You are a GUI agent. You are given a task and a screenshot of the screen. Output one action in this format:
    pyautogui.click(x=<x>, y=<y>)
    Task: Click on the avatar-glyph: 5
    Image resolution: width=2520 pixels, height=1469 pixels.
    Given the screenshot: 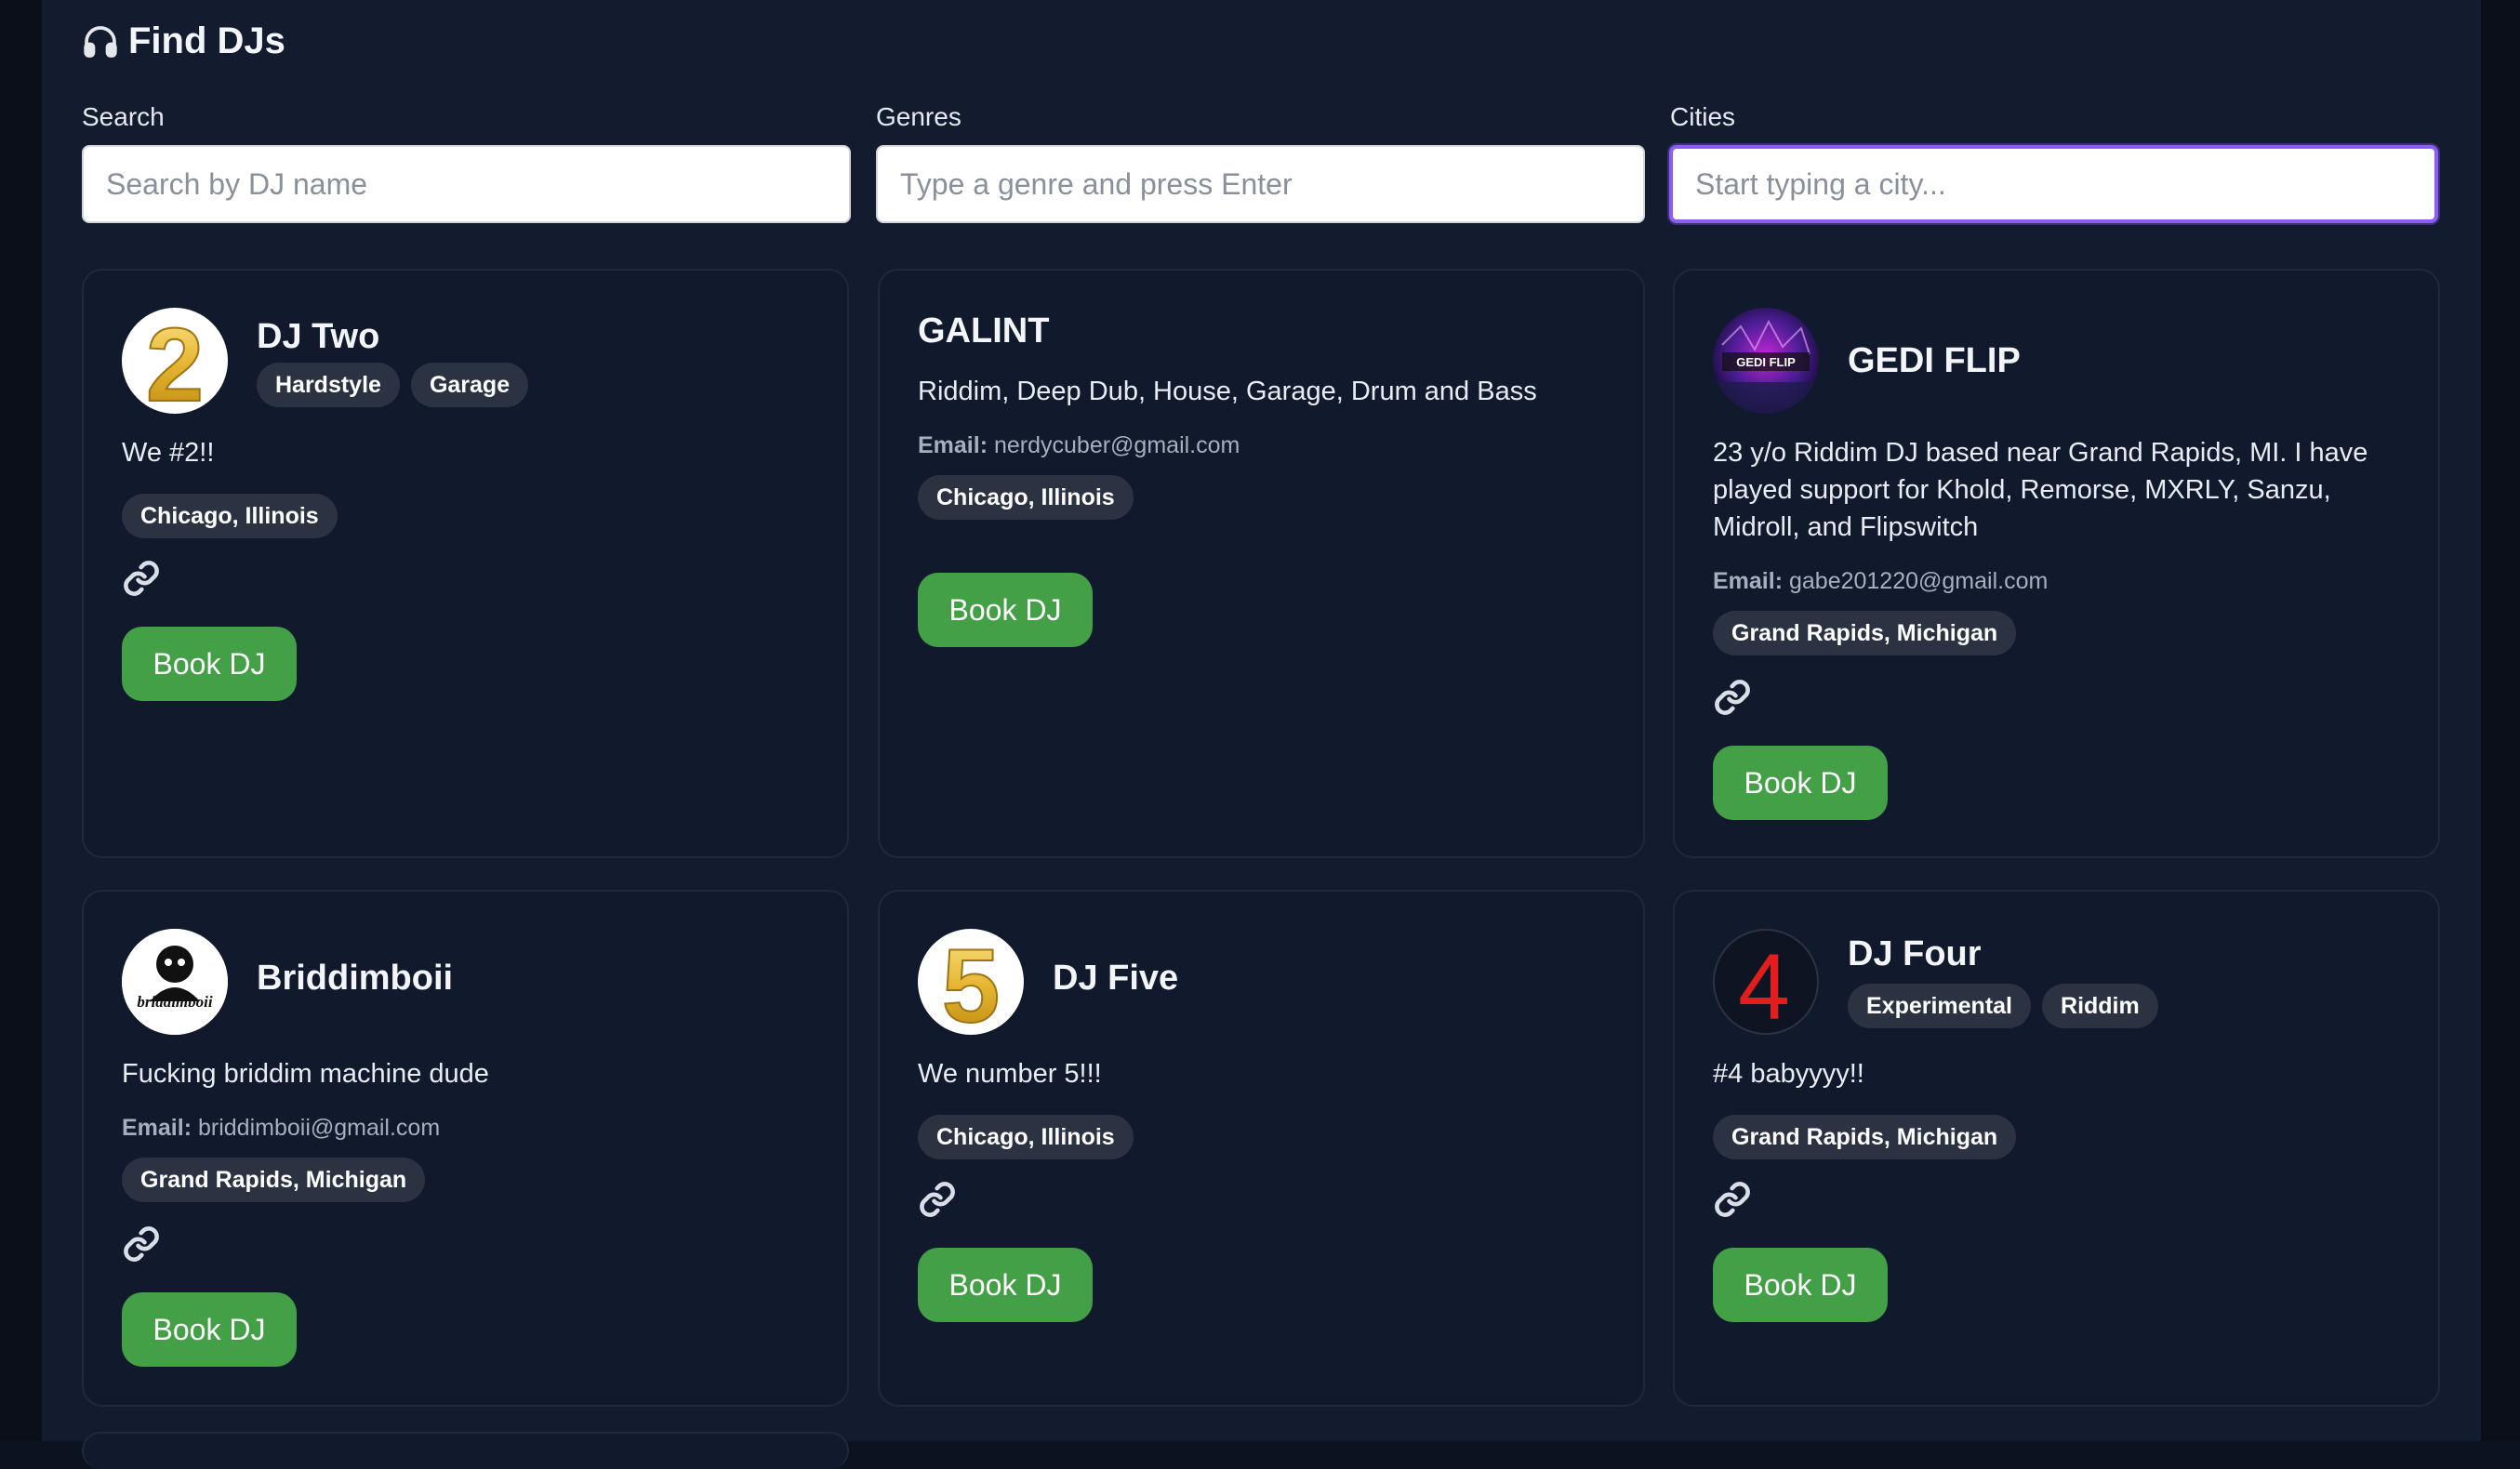 What is the action you would take?
    pyautogui.click(x=971, y=982)
    